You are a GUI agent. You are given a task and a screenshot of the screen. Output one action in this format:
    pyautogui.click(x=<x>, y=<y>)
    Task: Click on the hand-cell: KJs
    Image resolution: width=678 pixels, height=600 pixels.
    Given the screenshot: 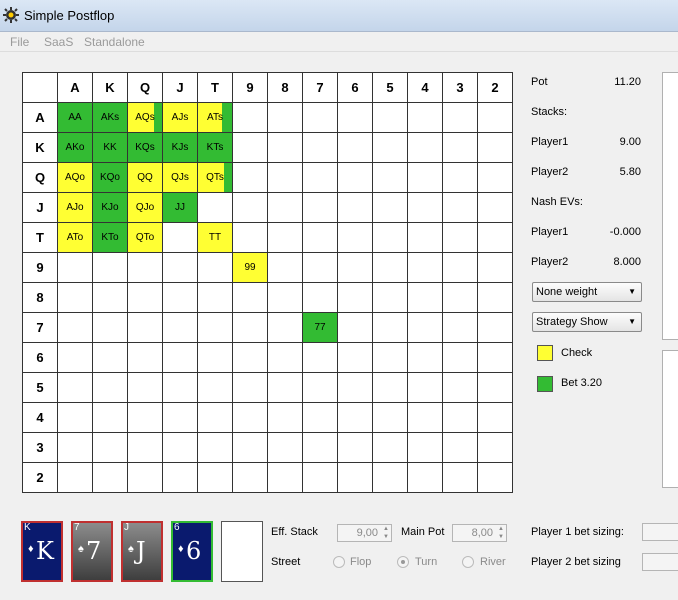 What is the action you would take?
    pyautogui.click(x=180, y=147)
    